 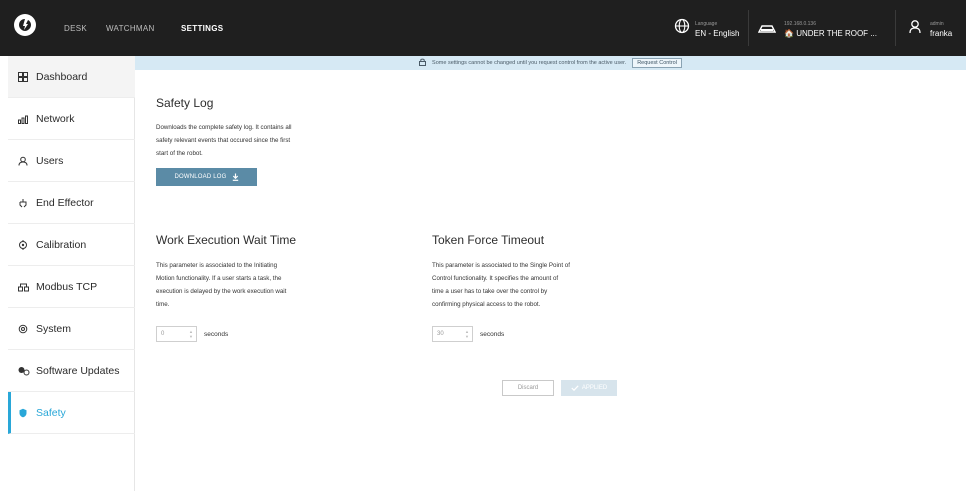 What do you see at coordinates (575, 388) in the screenshot?
I see `check-icon` at bounding box center [575, 388].